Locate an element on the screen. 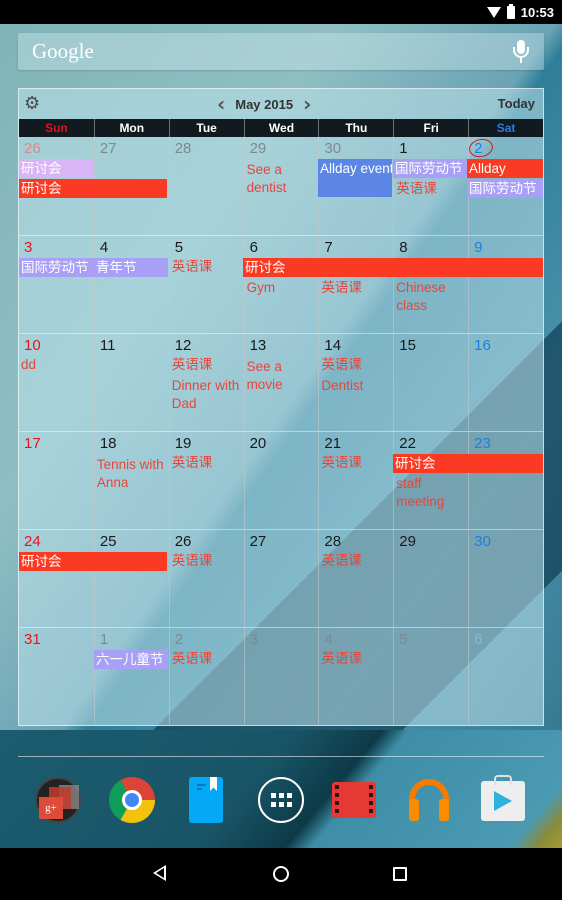 The height and width of the screenshot is (900, 562). day-cell: 5 is located at coordinates (430, 677).